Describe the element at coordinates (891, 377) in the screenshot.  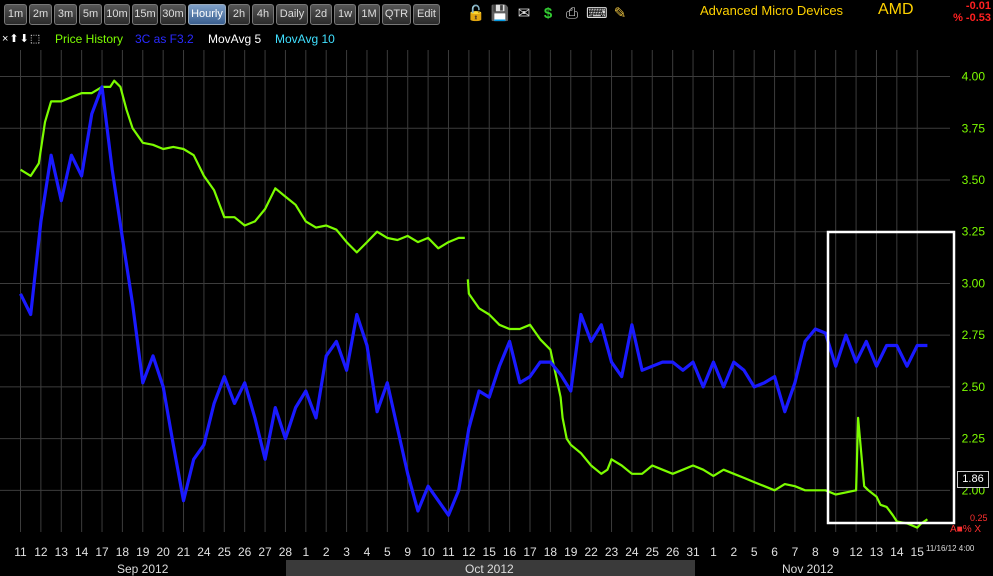
I see `highlight-box` at that location.